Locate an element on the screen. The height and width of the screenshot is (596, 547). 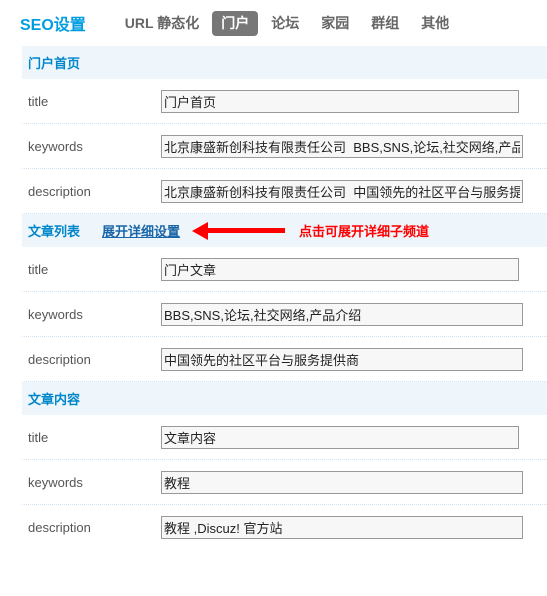
top-tab-bar: SEO设置 URL 静态化 门户 论坛 家园 群组 其他 is located at coordinates (273, 23).